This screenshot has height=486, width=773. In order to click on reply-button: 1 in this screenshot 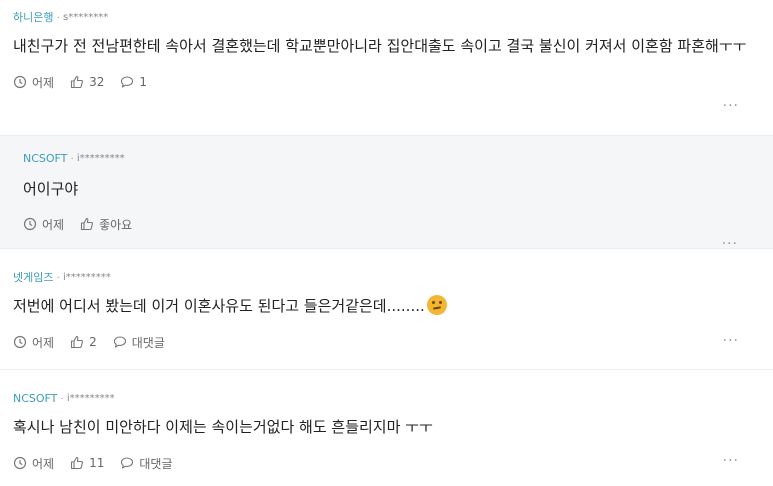, I will do `click(133, 82)`.